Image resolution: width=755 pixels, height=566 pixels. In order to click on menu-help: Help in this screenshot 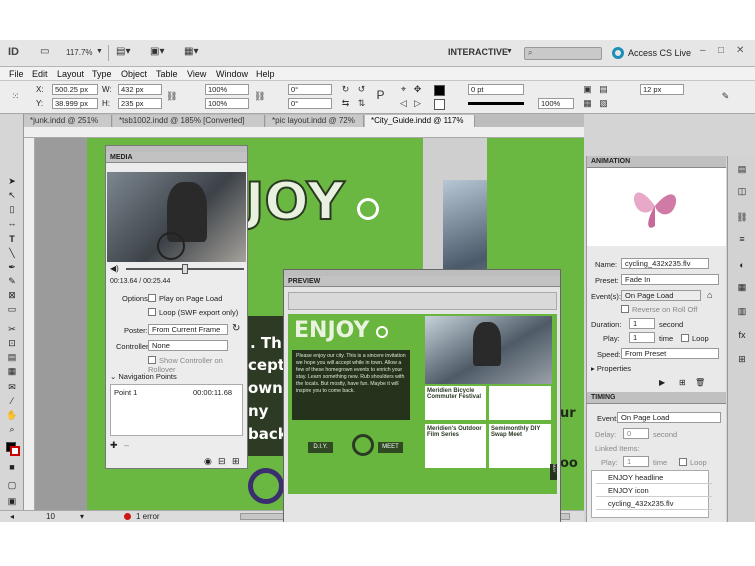, I will do `click(265, 74)`.